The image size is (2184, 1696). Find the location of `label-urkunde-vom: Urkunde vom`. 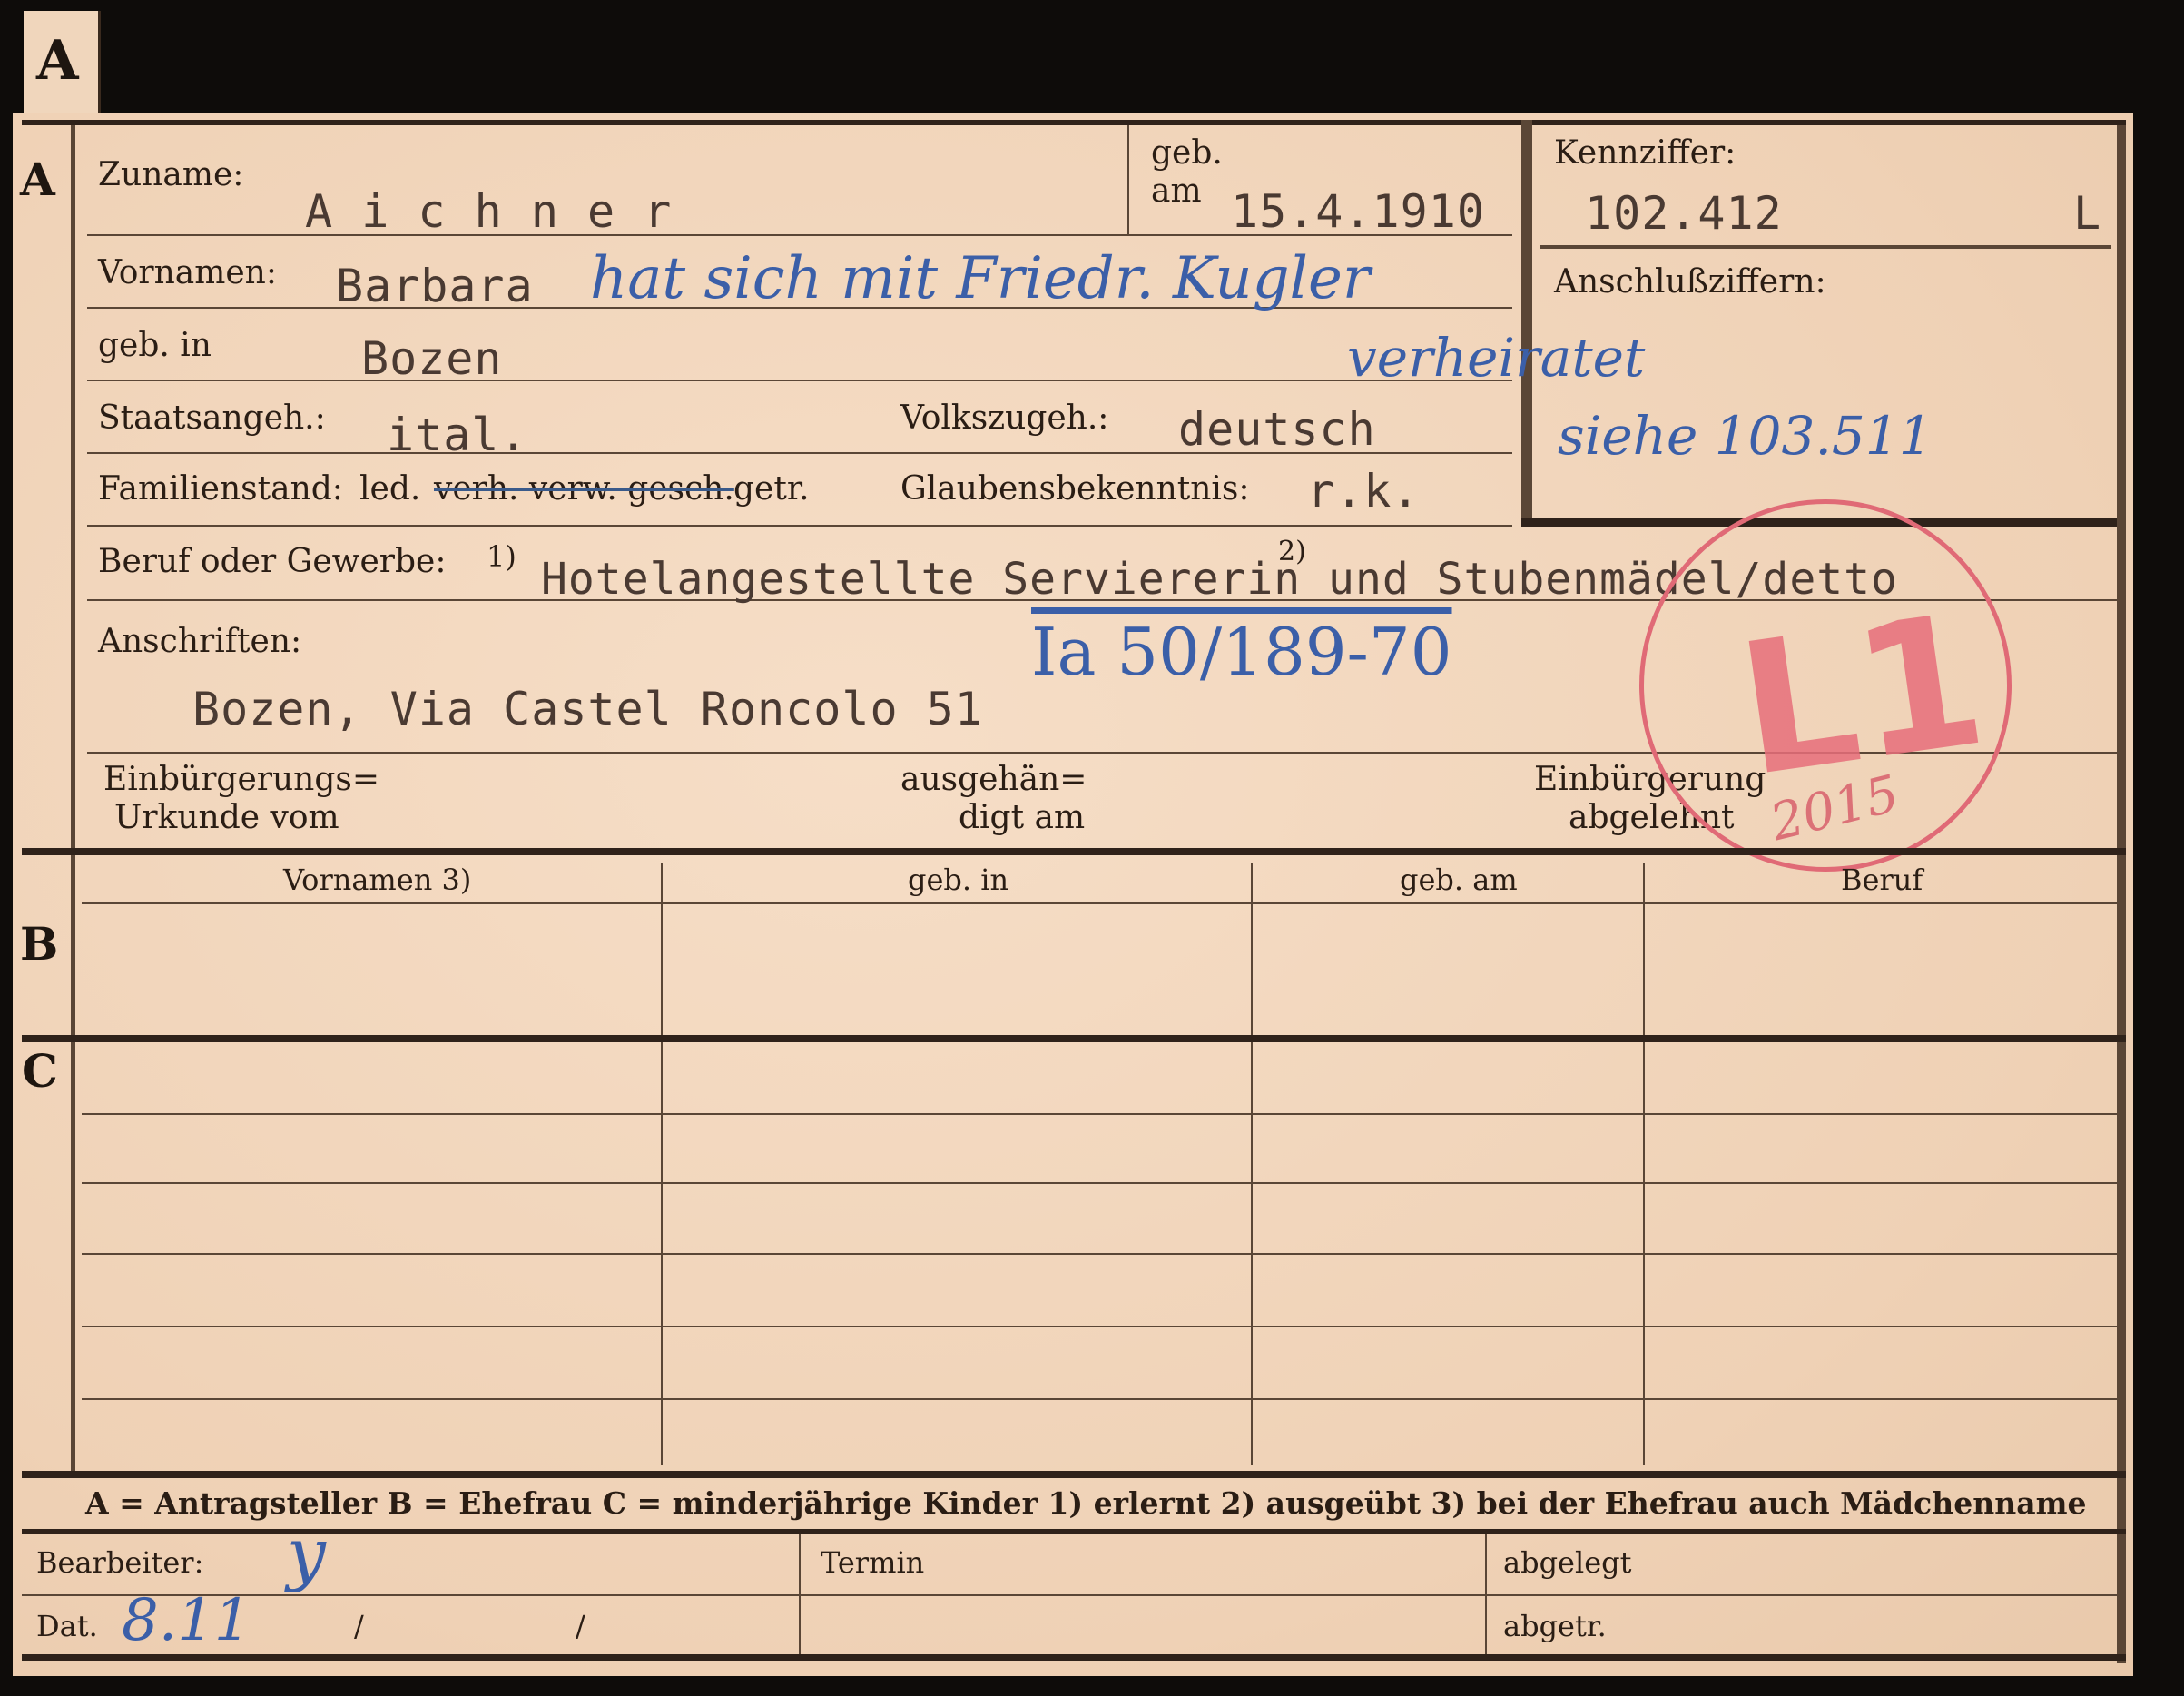

label-urkunde-vom: Urkunde vom is located at coordinates (227, 817).